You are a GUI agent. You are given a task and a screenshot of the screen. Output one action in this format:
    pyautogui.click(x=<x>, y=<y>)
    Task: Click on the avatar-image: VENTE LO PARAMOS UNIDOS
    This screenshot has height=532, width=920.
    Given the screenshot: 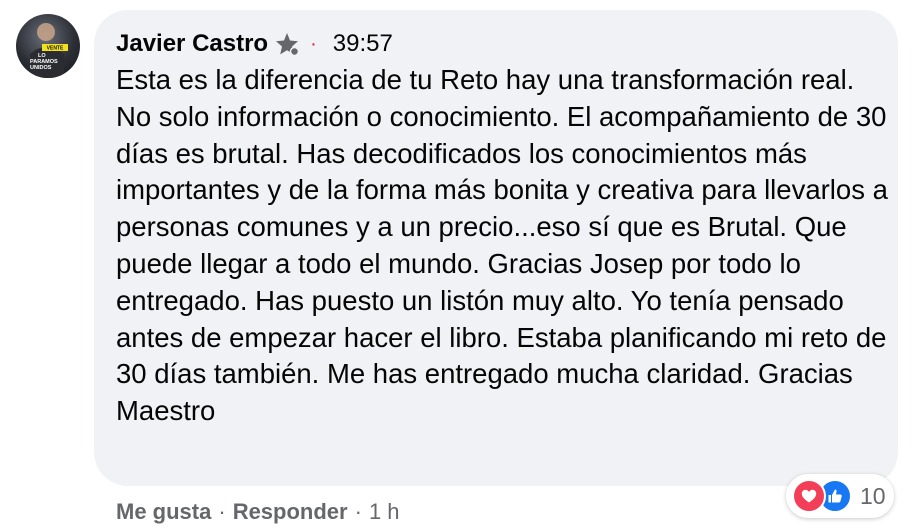 What is the action you would take?
    pyautogui.click(x=49, y=50)
    